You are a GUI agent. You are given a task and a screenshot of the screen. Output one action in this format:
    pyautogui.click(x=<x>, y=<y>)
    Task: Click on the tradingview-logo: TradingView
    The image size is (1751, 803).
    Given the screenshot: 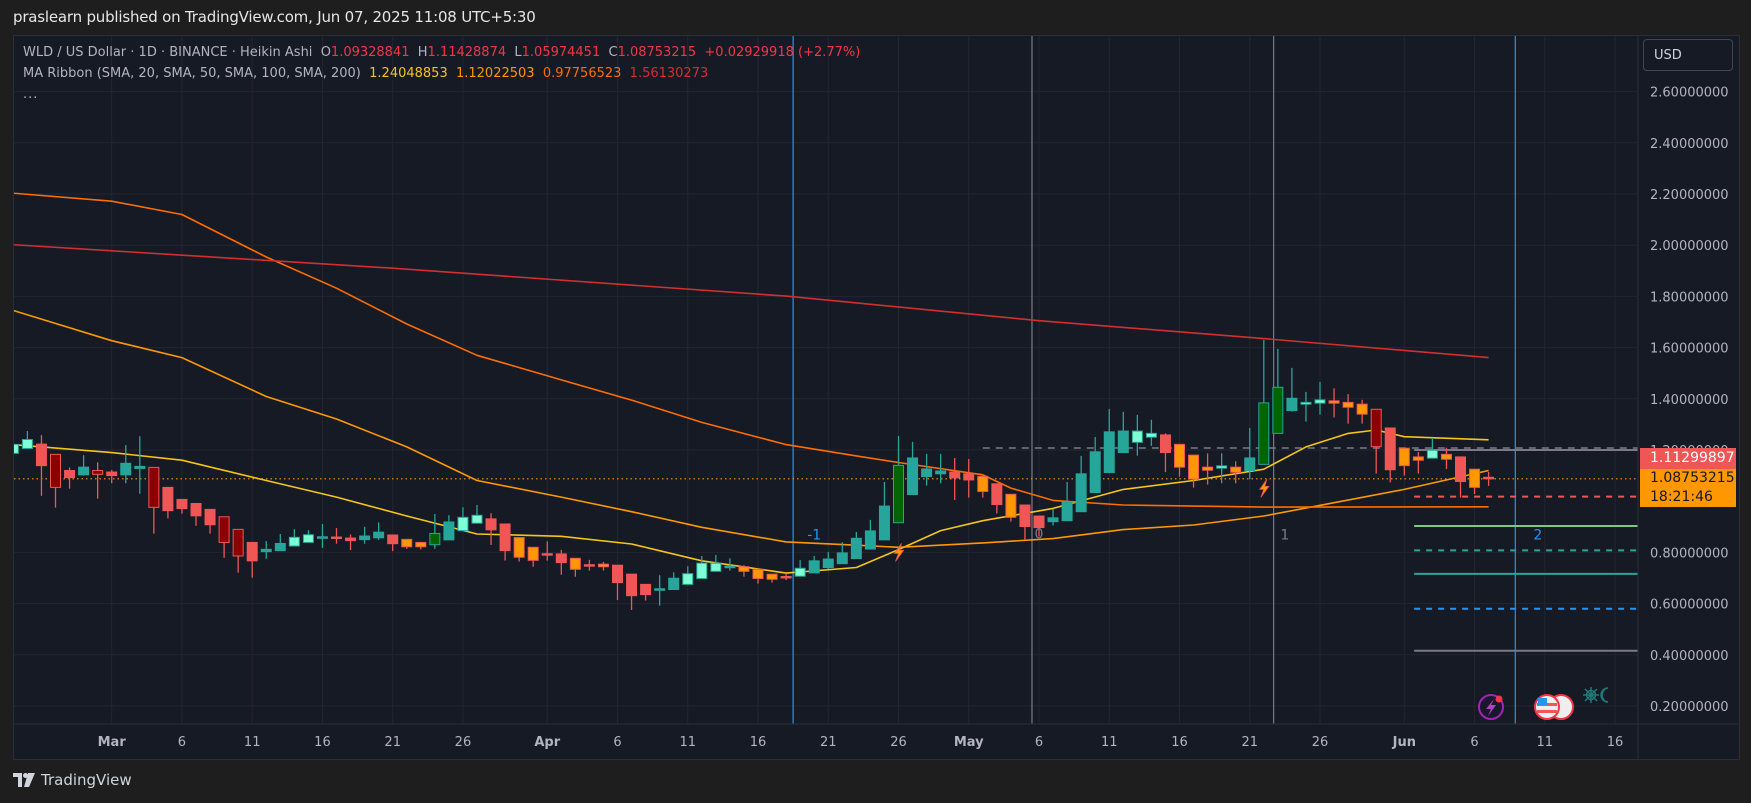 What is the action you would take?
    pyautogui.click(x=72, y=780)
    